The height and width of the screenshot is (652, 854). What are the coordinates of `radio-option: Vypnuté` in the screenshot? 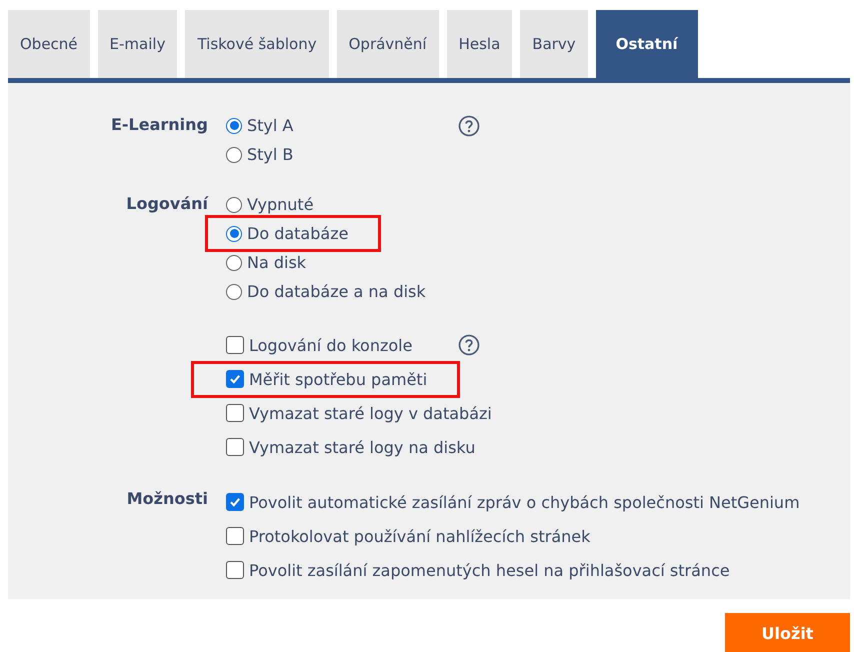 It's located at (337, 204).